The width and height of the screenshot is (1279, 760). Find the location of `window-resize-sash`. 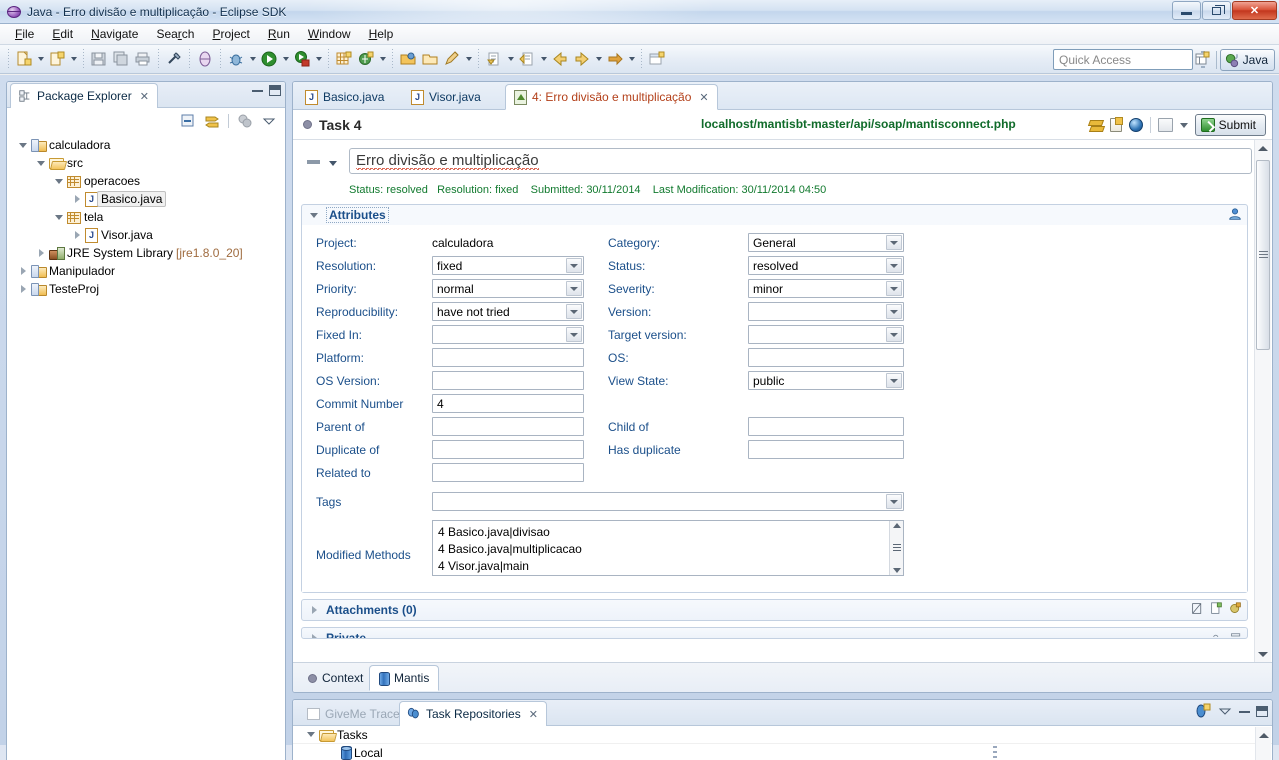

window-resize-sash is located at coordinates (995, 753).